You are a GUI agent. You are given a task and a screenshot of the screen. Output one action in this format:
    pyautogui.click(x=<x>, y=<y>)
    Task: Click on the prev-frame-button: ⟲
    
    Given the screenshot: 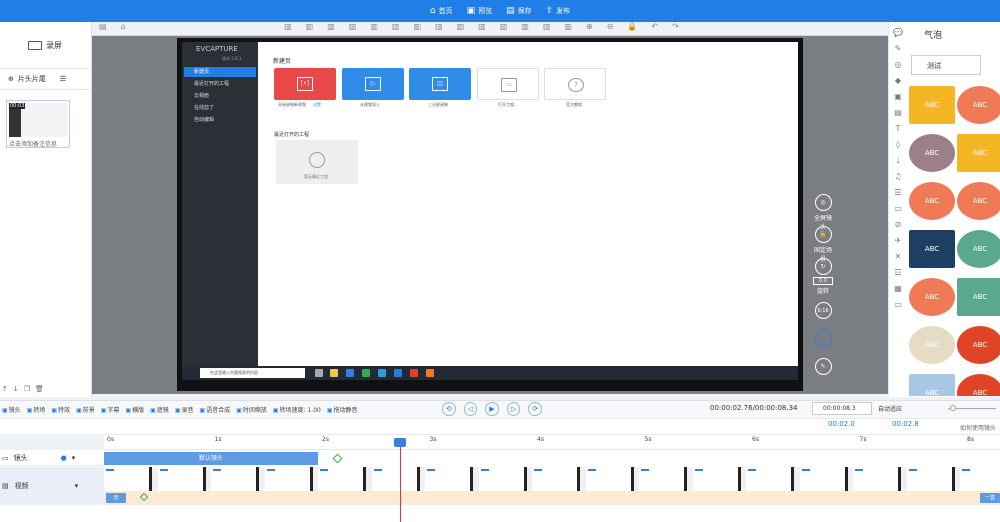 What is the action you would take?
    pyautogui.click(x=449, y=409)
    